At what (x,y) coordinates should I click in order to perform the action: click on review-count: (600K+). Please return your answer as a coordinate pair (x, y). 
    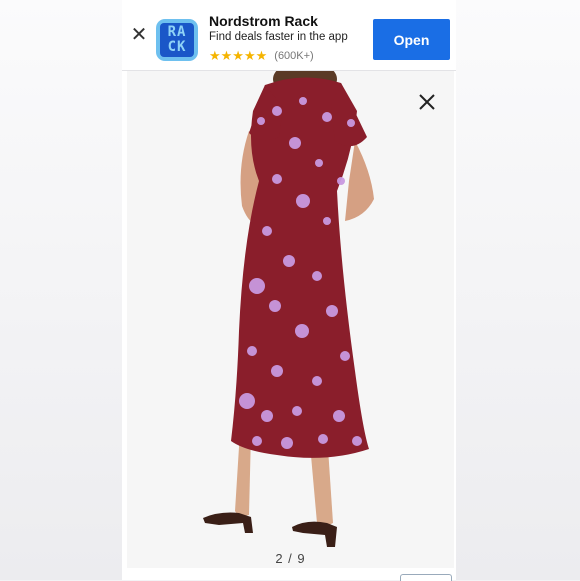
    Looking at the image, I should click on (294, 56).